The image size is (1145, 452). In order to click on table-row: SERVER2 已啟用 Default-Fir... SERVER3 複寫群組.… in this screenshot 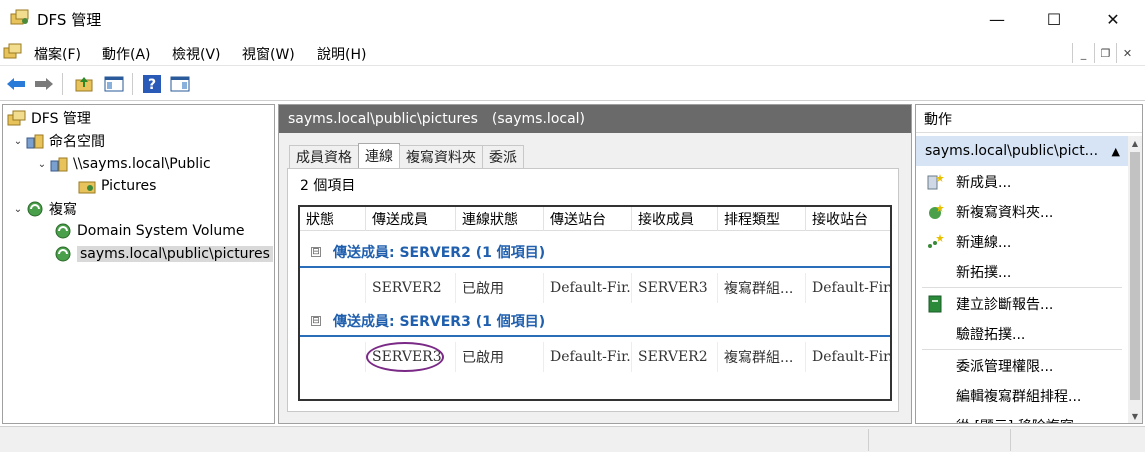, I will do `click(595, 288)`.